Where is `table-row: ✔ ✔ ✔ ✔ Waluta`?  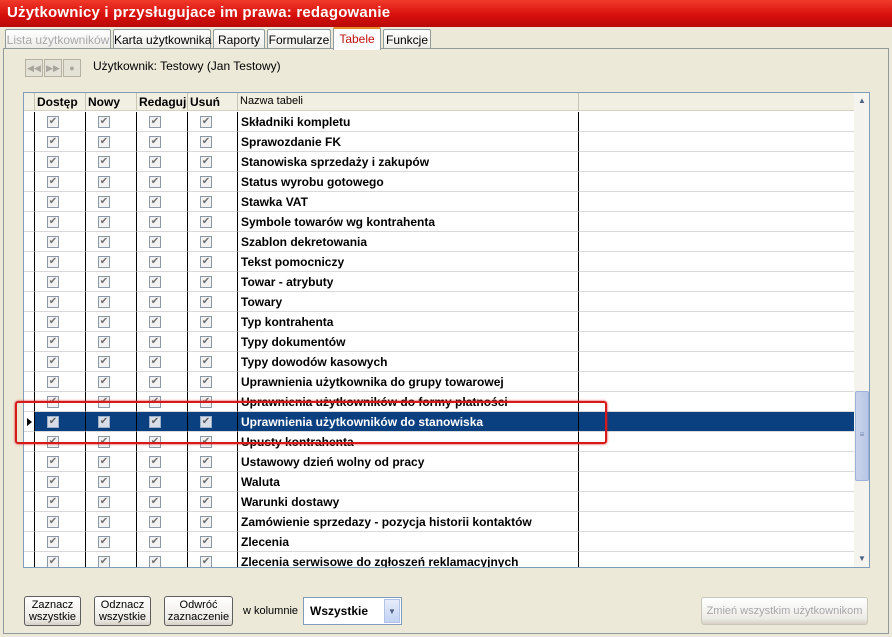
table-row: ✔ ✔ ✔ ✔ Waluta is located at coordinates (439, 482).